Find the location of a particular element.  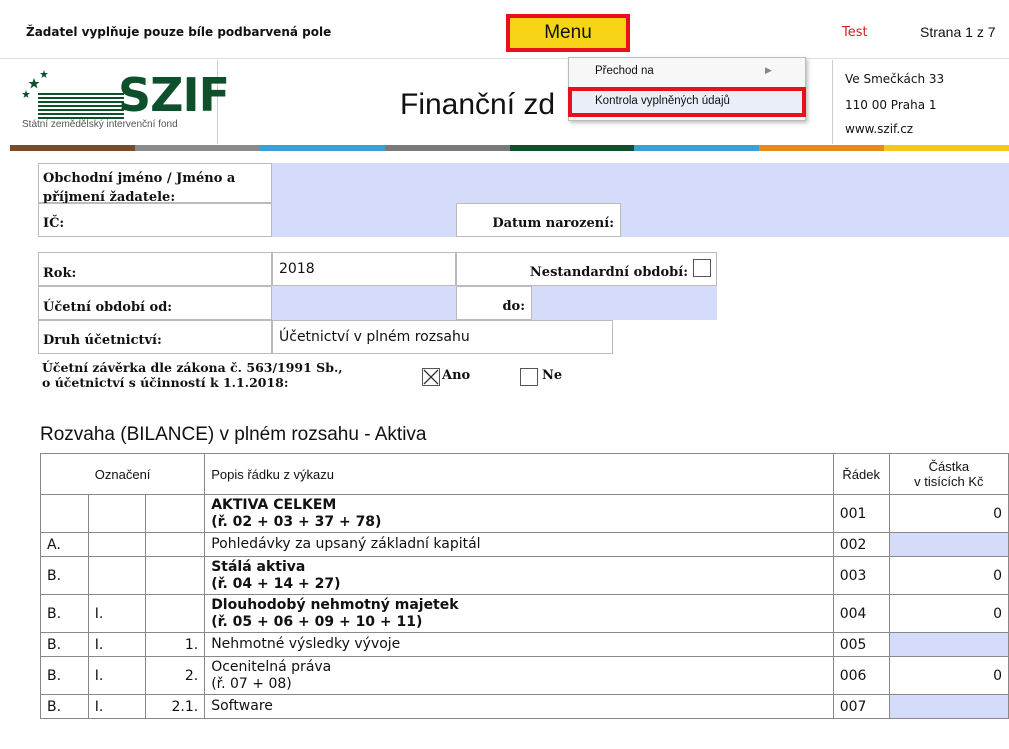

closing-no-label: Ne is located at coordinates (552, 375).